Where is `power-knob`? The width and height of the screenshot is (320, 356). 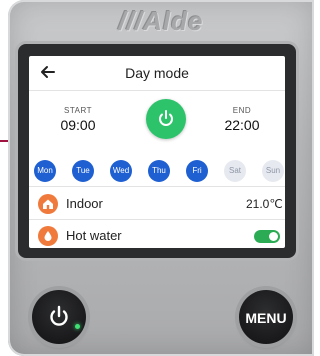 power-knob is located at coordinates (59, 317).